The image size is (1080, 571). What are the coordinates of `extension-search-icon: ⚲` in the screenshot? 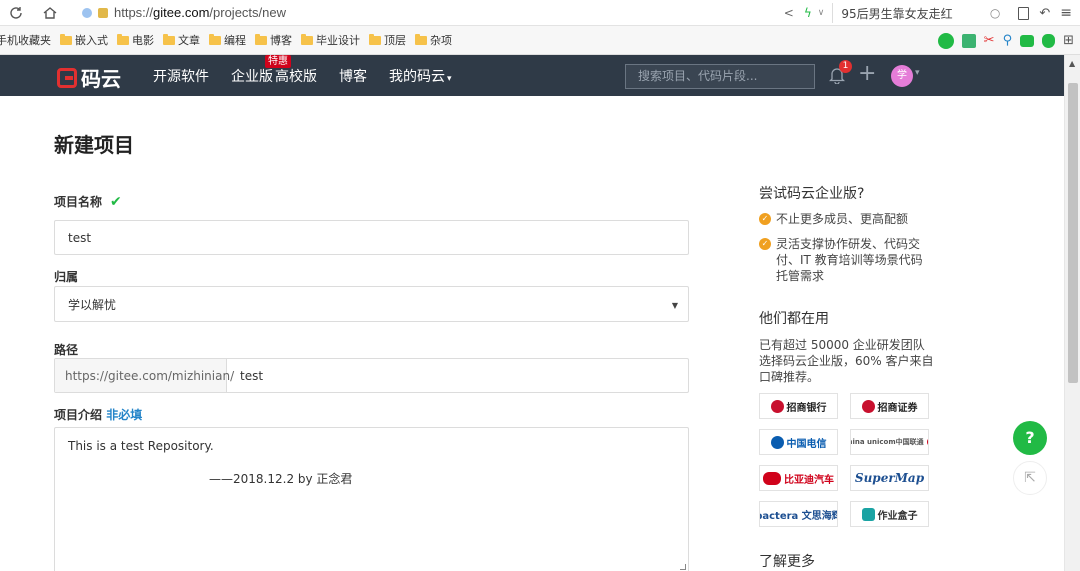 It's located at (1008, 40).